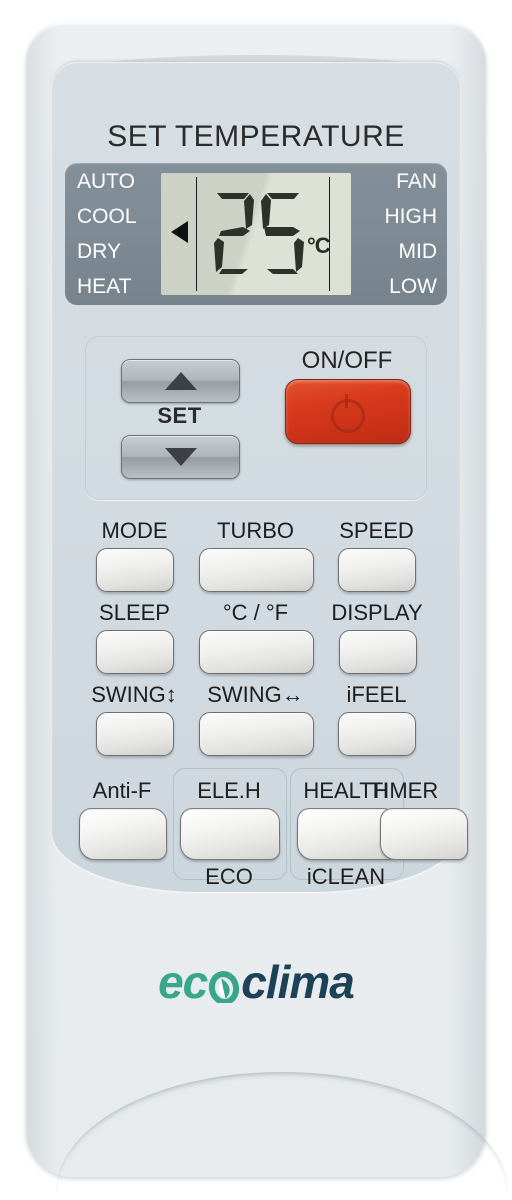 This screenshot has width=512, height=1200. Describe the element at coordinates (135, 652) in the screenshot. I see `sleep-button` at that location.